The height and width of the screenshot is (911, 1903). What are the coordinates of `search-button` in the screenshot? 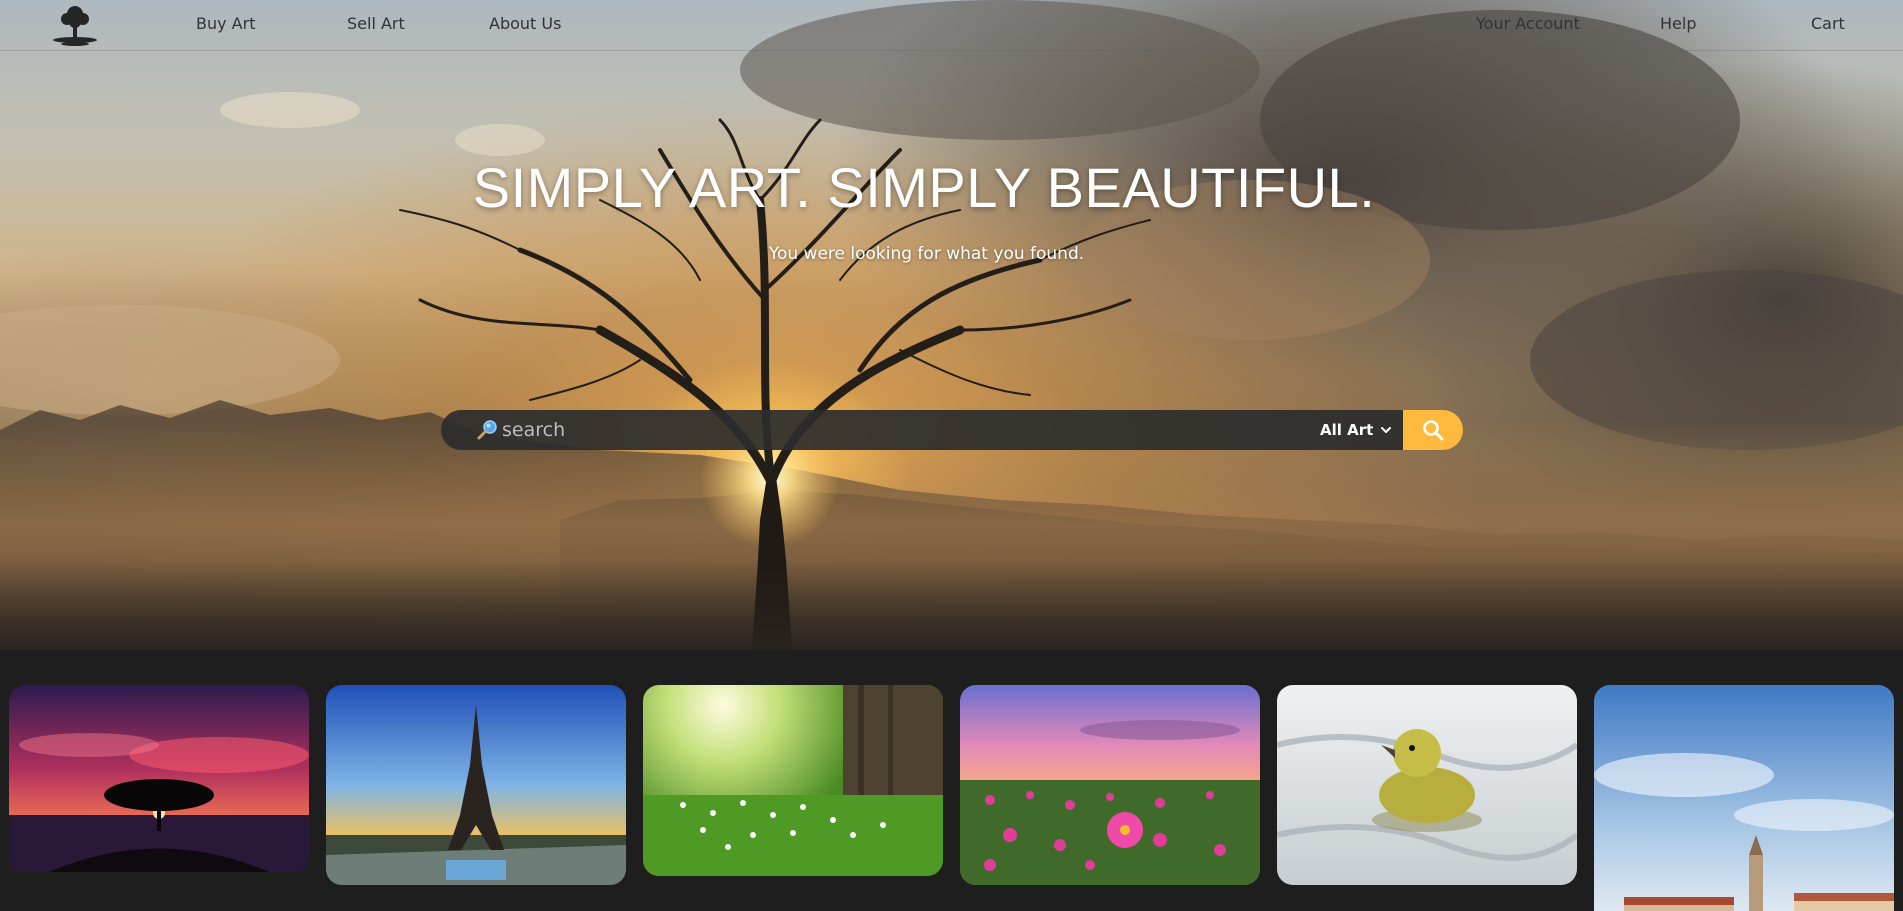 It's located at (1433, 430).